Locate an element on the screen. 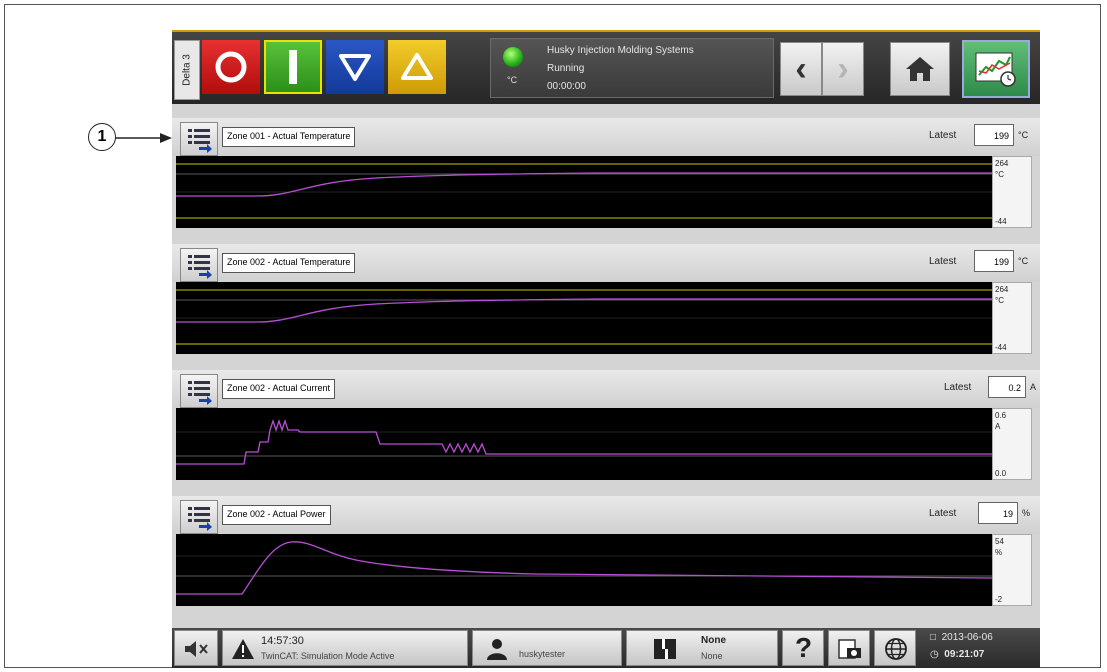 This screenshot has width=1107, height=672. trend-scale: 54 % -2 is located at coordinates (1012, 570).